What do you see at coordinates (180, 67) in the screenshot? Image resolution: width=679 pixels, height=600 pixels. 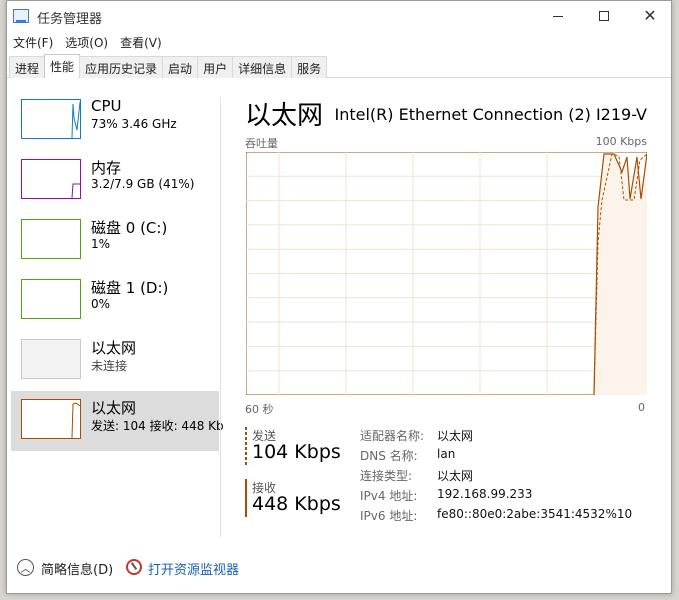 I see `tab-startup: 启动` at bounding box center [180, 67].